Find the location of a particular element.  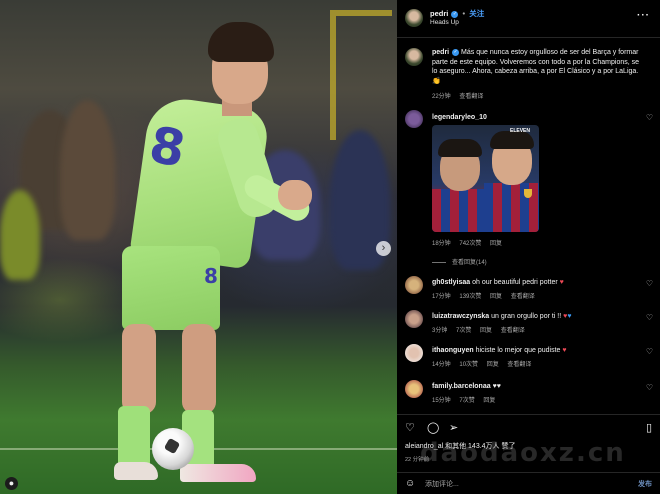

blue-heart-emoji: ♥ is located at coordinates (569, 316).